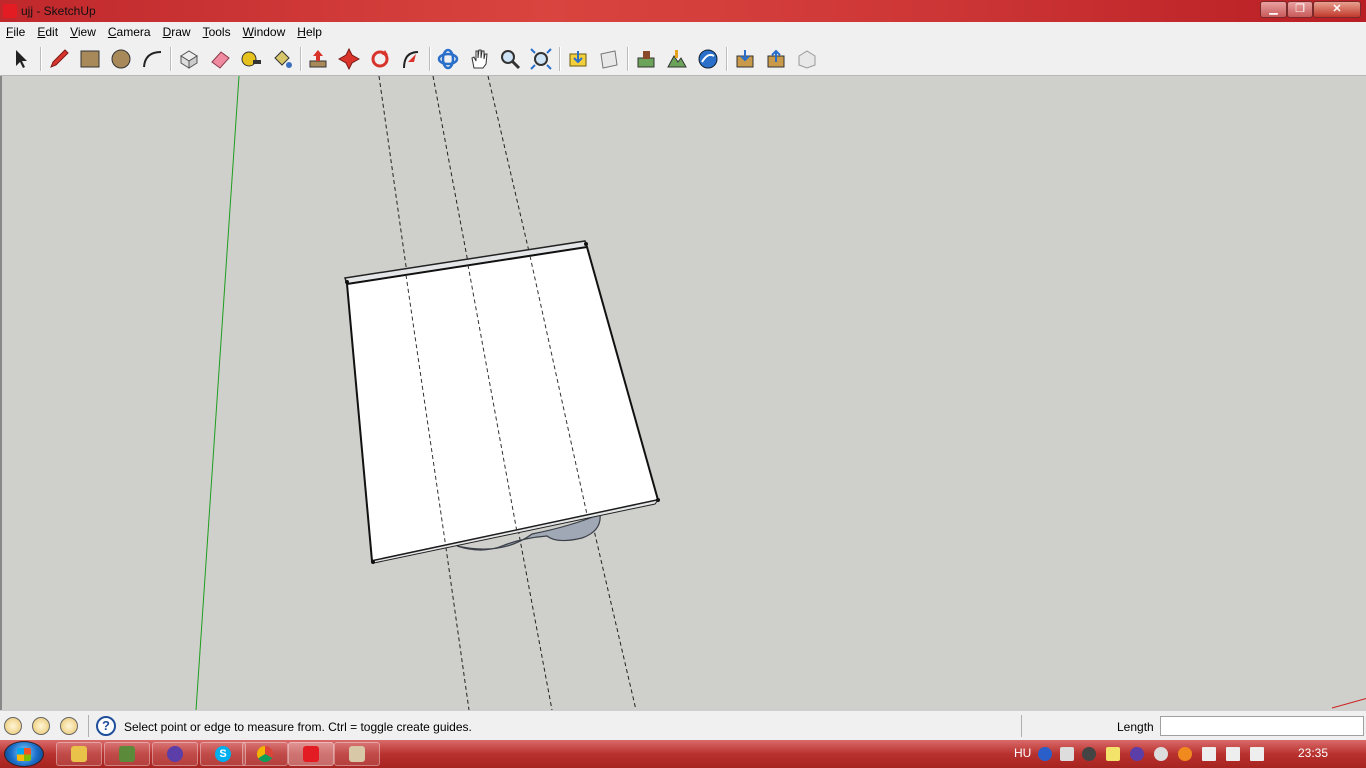 This screenshot has height=768, width=1366. I want to click on minecraft-icon, so click(127, 754).